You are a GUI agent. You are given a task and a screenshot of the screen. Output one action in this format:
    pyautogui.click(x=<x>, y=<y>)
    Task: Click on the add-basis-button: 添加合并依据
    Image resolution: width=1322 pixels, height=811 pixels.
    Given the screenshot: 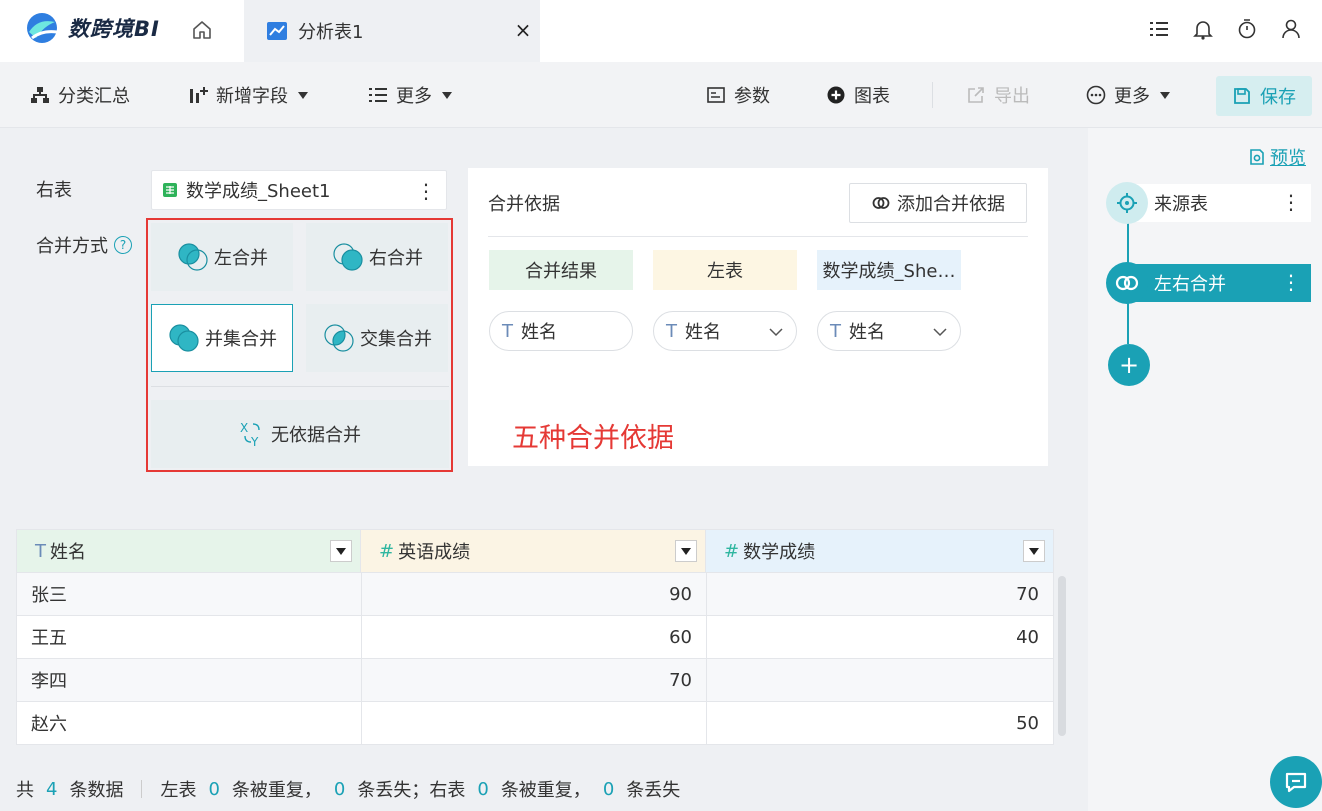 What is the action you would take?
    pyautogui.click(x=938, y=203)
    